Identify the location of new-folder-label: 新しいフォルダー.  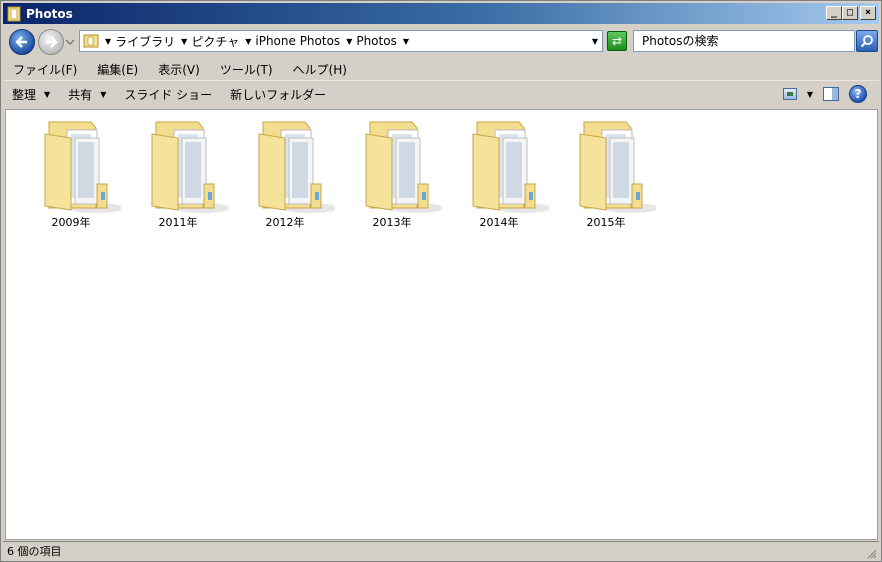
(278, 95).